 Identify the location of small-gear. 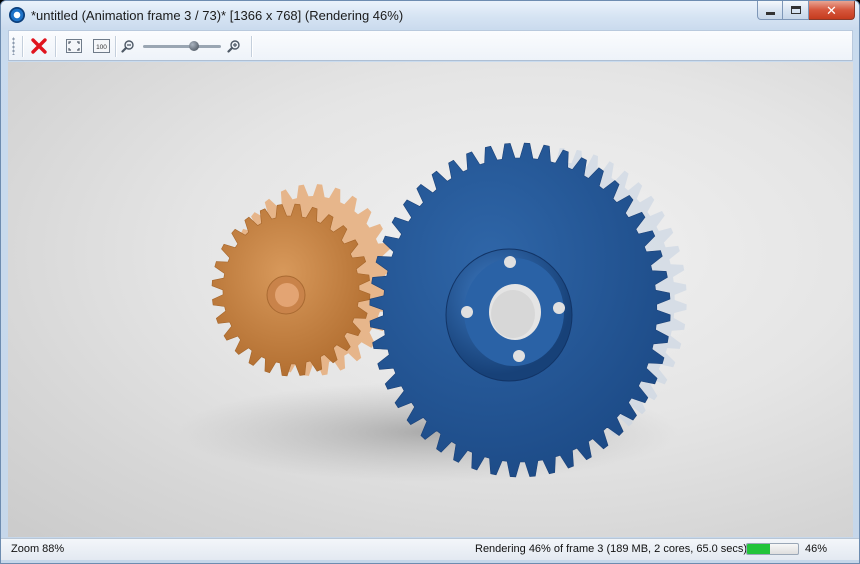
(291, 290).